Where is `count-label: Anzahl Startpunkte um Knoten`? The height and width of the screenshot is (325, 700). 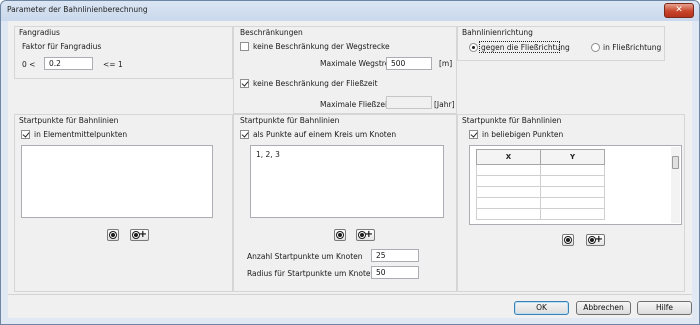 count-label: Anzahl Startpunkte um Knoten is located at coordinates (305, 256).